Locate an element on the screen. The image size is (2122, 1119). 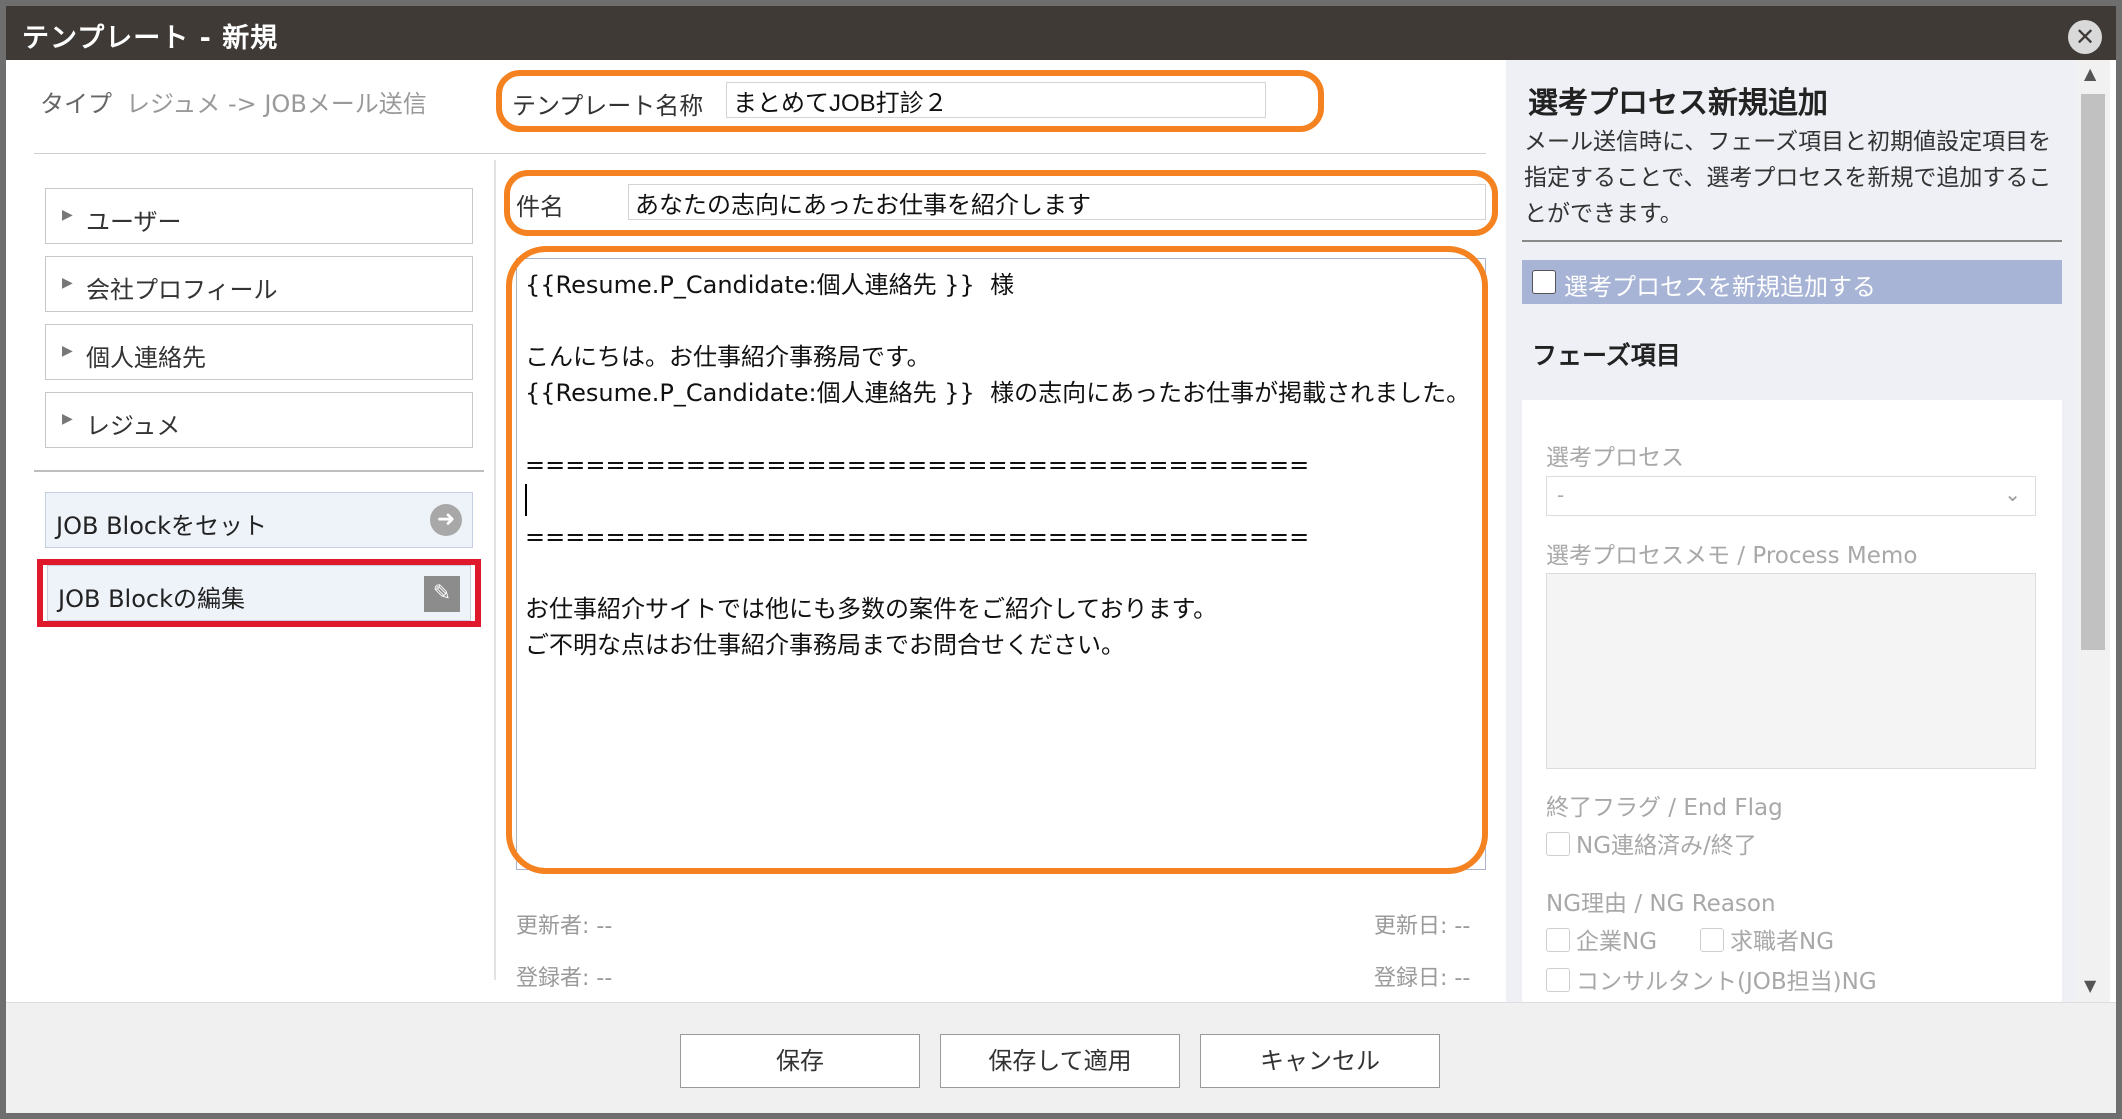
ng-consultant-label: コンサルタント(JOB担当)NG is located at coordinates (1726, 982).